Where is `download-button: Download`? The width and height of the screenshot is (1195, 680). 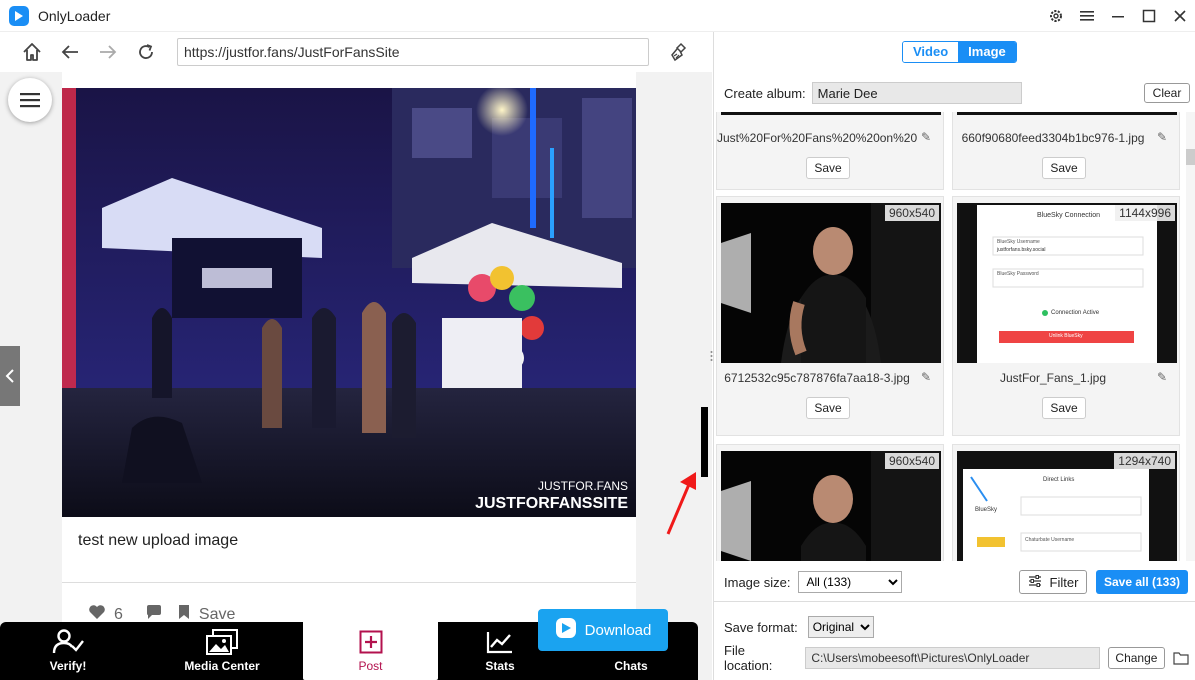
download-button: Download is located at coordinates (603, 630).